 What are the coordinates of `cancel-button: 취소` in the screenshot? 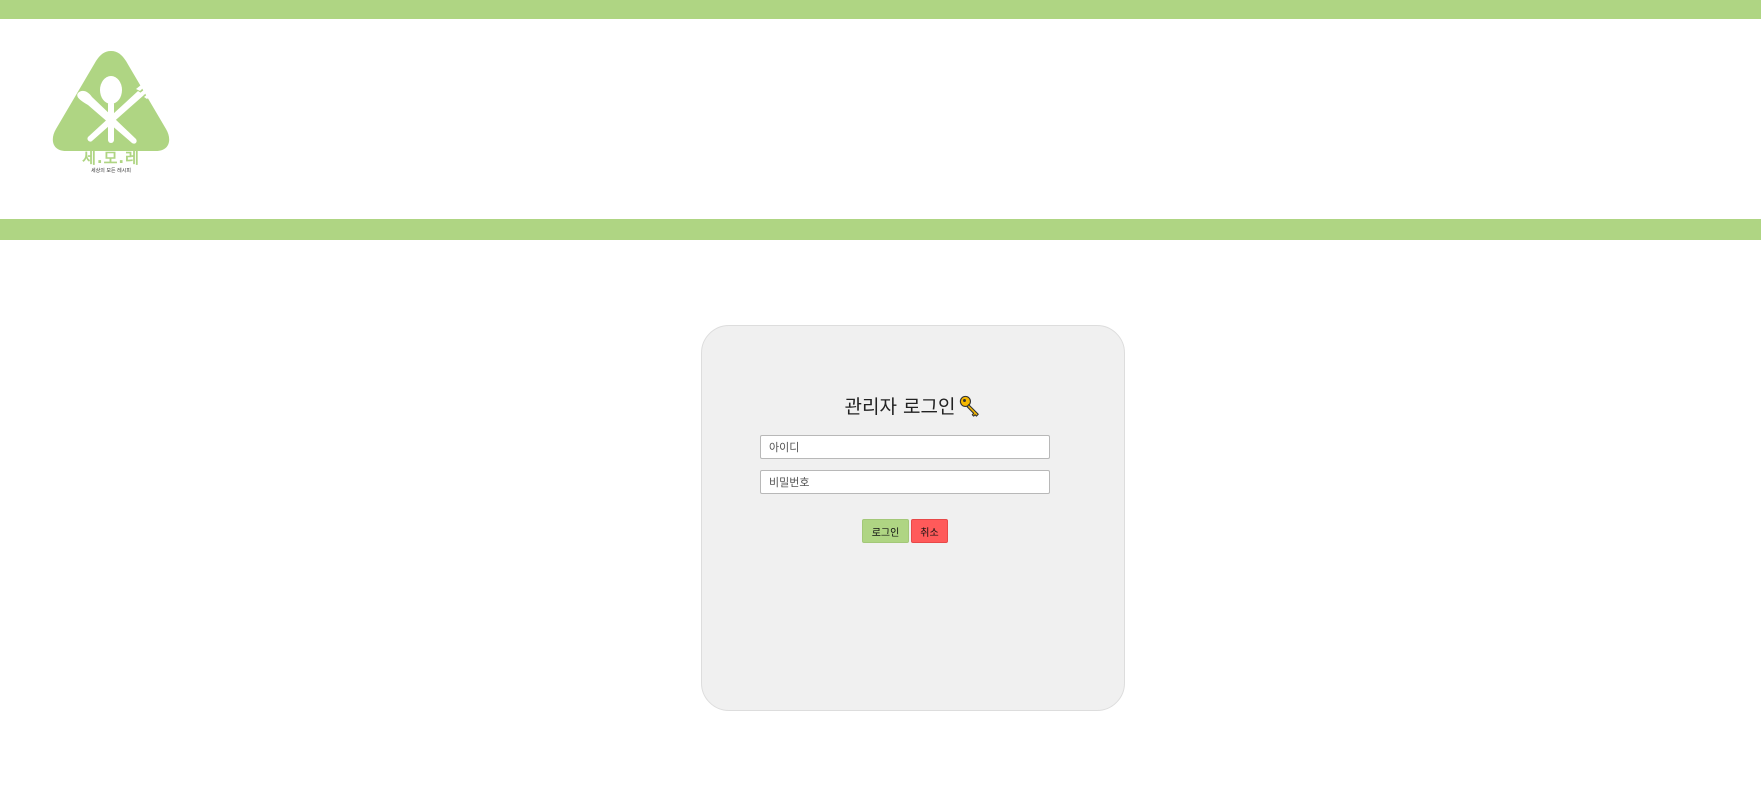 It's located at (929, 531).